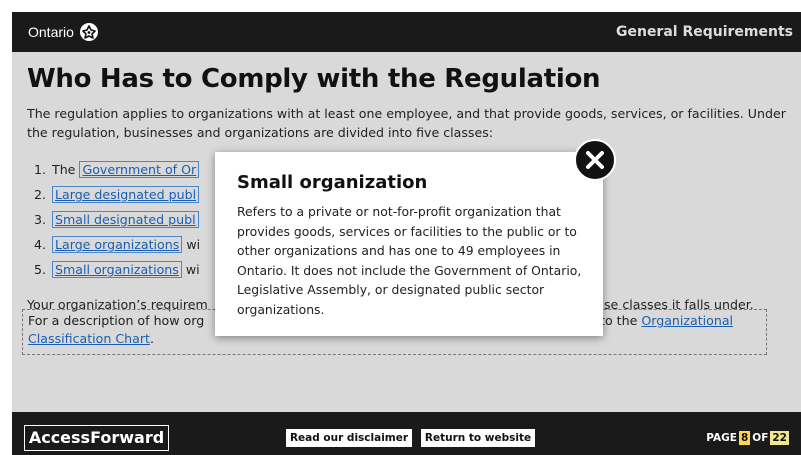  Describe the element at coordinates (126, 194) in the screenshot. I see `glossary-term-link: Large designated publ` at that location.